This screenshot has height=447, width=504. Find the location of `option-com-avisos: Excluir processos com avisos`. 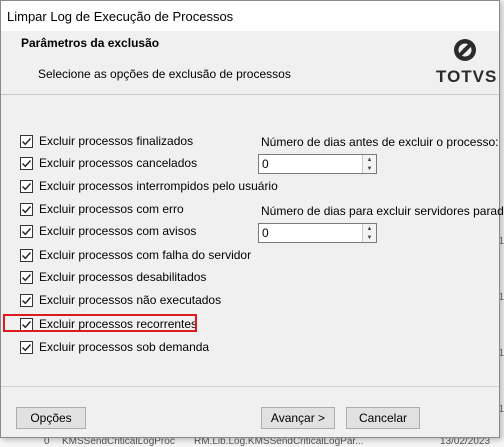

option-com-avisos: Excluir processos com avisos is located at coordinates (108, 231).